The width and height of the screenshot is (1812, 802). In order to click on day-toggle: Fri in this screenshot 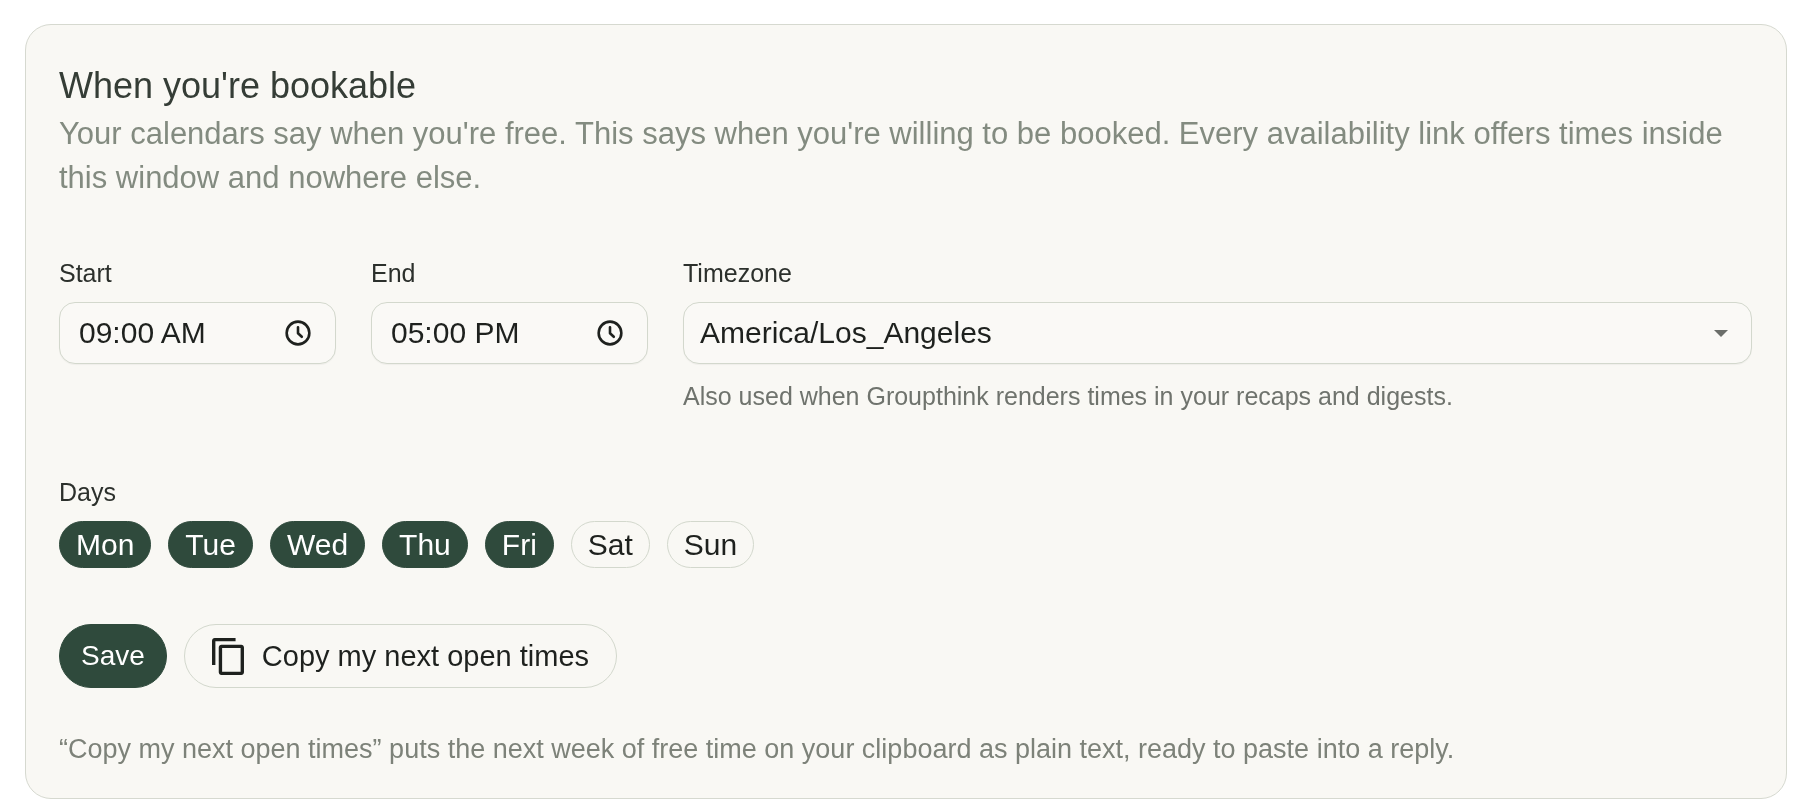, I will do `click(519, 544)`.